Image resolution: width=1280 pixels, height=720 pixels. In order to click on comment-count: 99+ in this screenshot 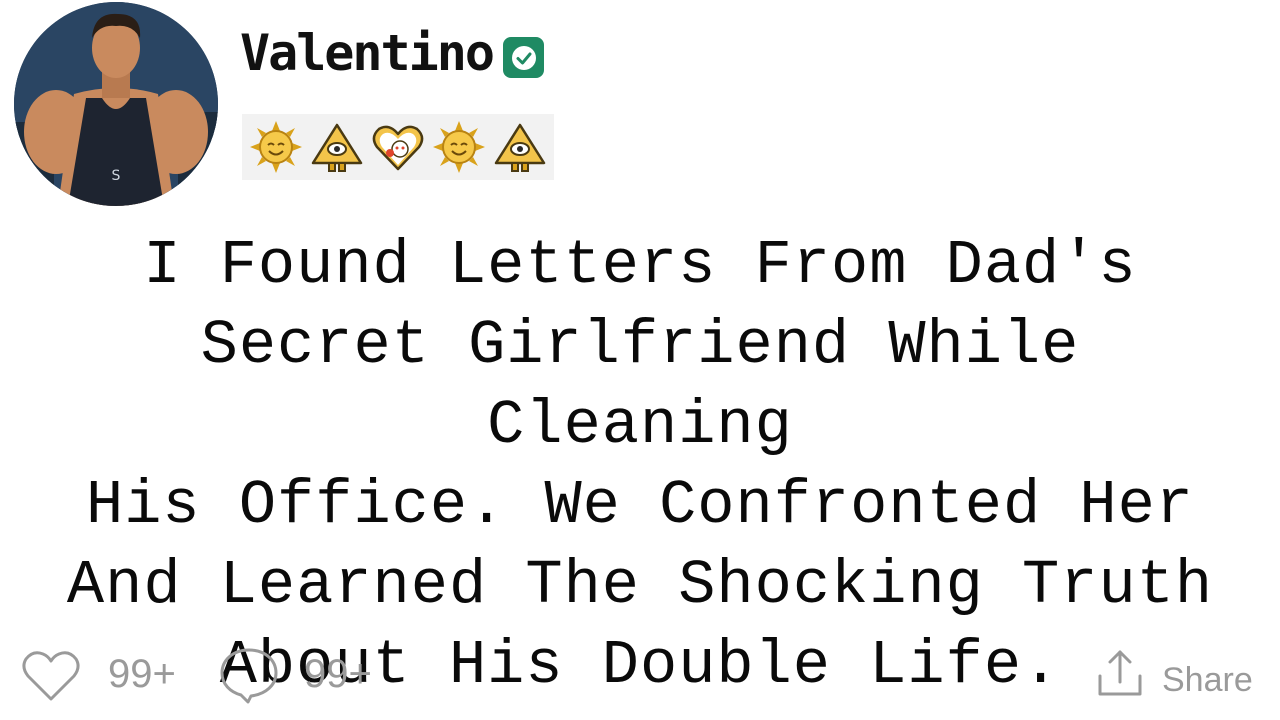, I will do `click(338, 674)`.